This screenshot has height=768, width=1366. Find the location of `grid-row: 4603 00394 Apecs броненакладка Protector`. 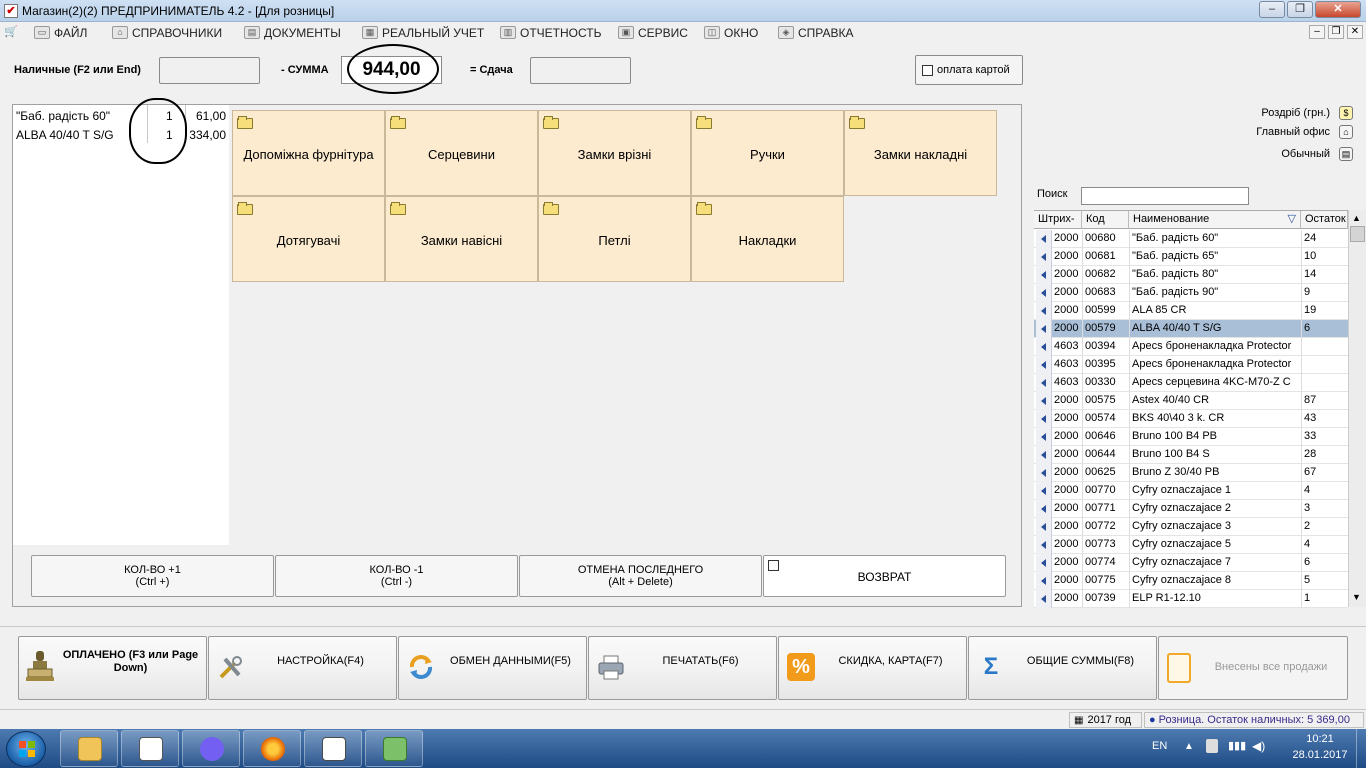

grid-row: 4603 00394 Apecs броненакладка Protector is located at coordinates (1191, 347).